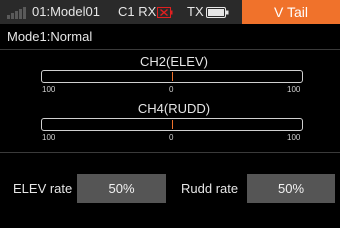  I want to click on channel-marker-rudd, so click(172, 124).